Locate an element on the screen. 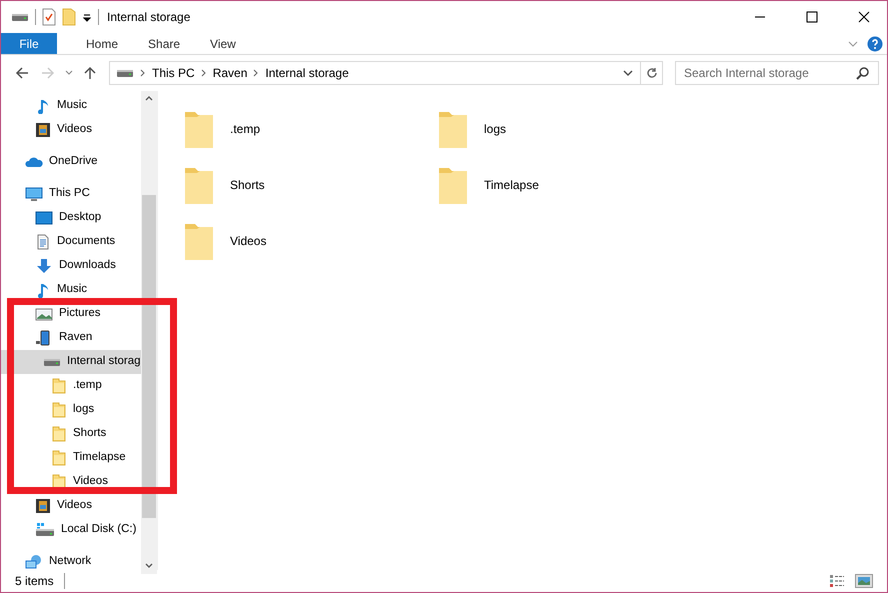 The width and height of the screenshot is (888, 593). left-arrow-icon is located at coordinates (22, 73).